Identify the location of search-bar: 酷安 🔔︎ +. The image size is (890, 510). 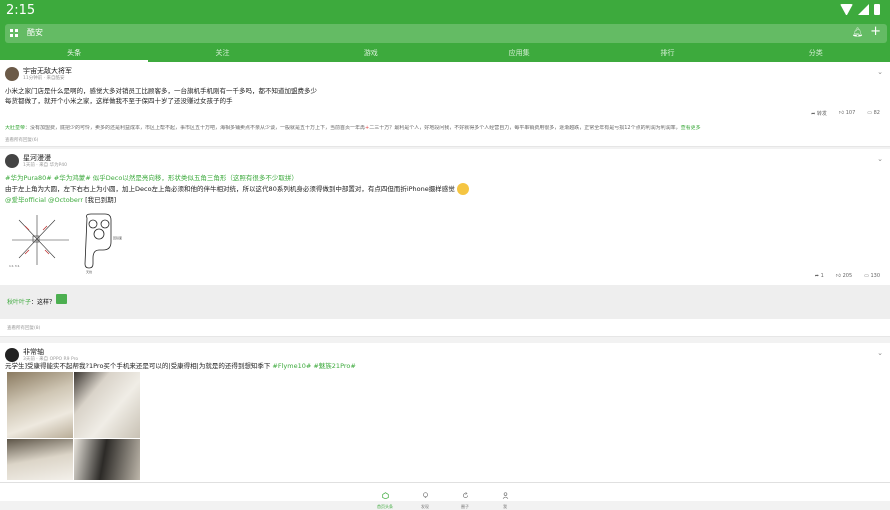
(446, 33).